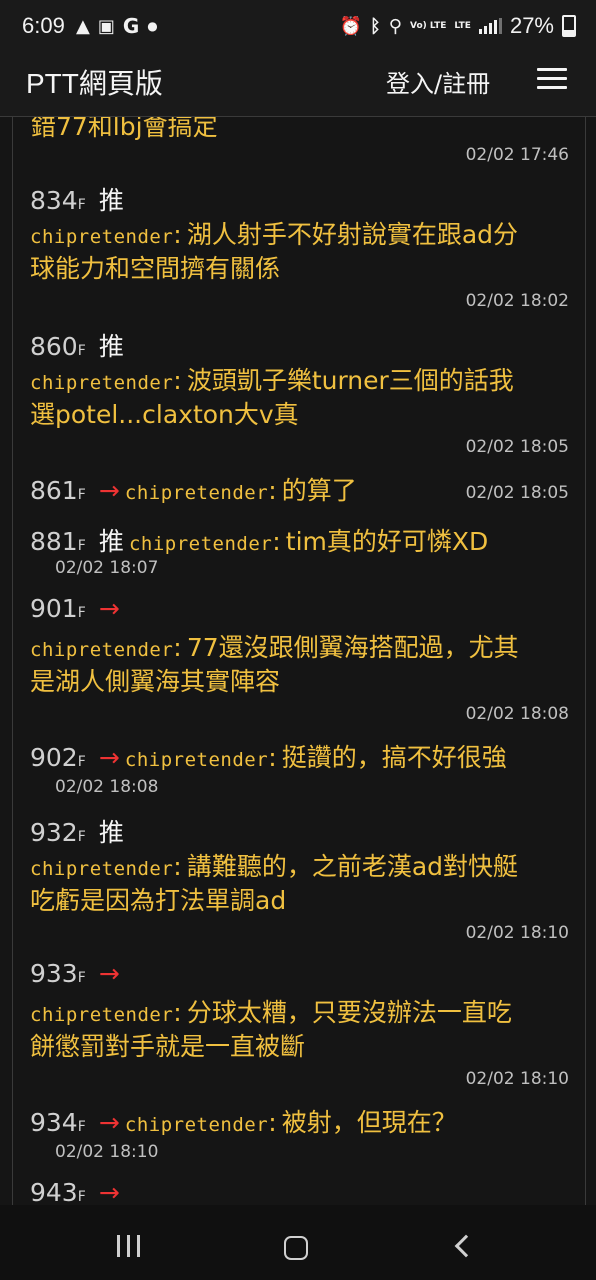 This screenshot has width=596, height=1280. Describe the element at coordinates (438, 81) in the screenshot. I see `login-register-link: 登入/註冊` at that location.